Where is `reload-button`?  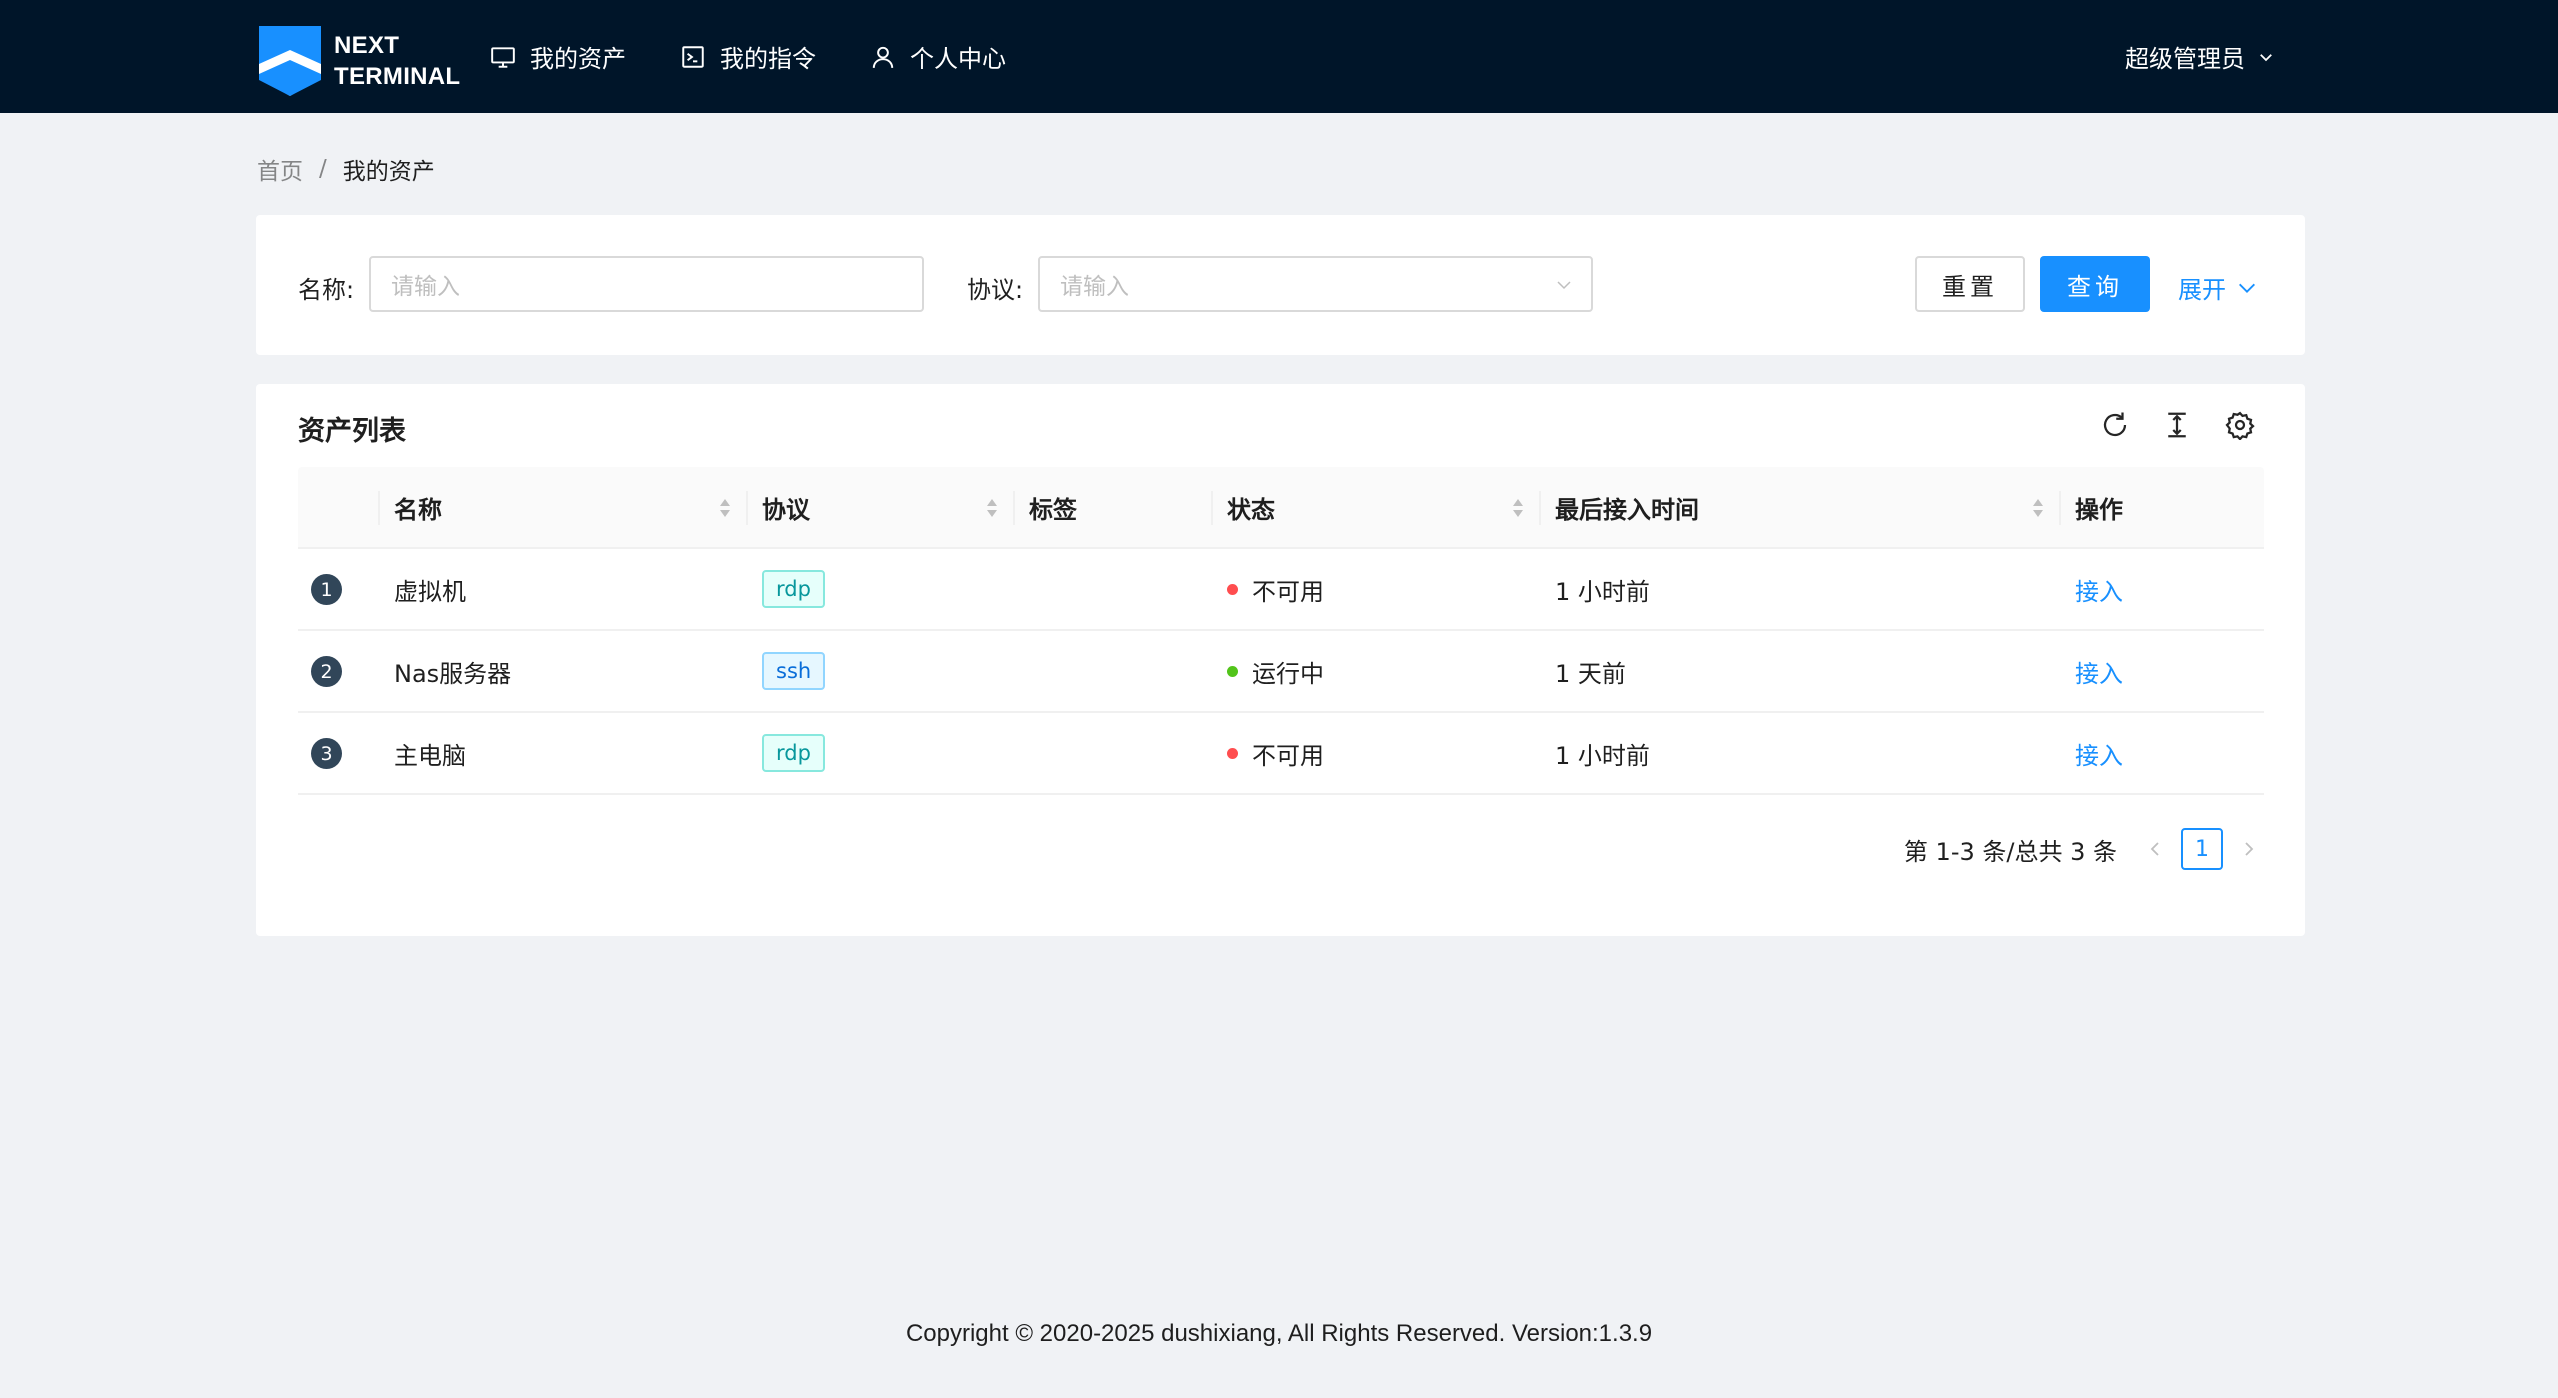
reload-button is located at coordinates (2115, 425).